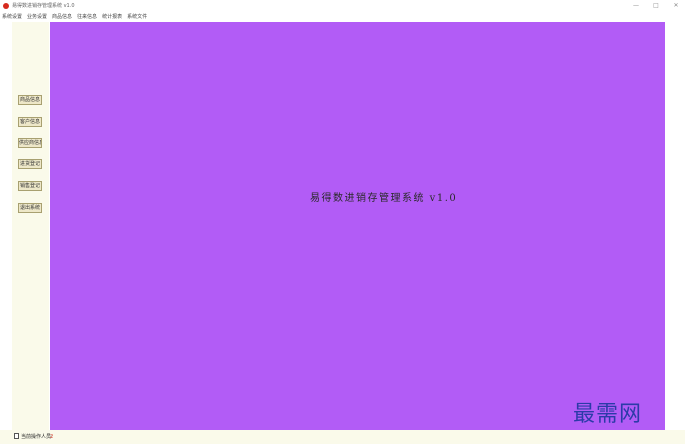  Describe the element at coordinates (30, 186) in the screenshot. I see `sidebar-button-sales: 销售登记` at that location.